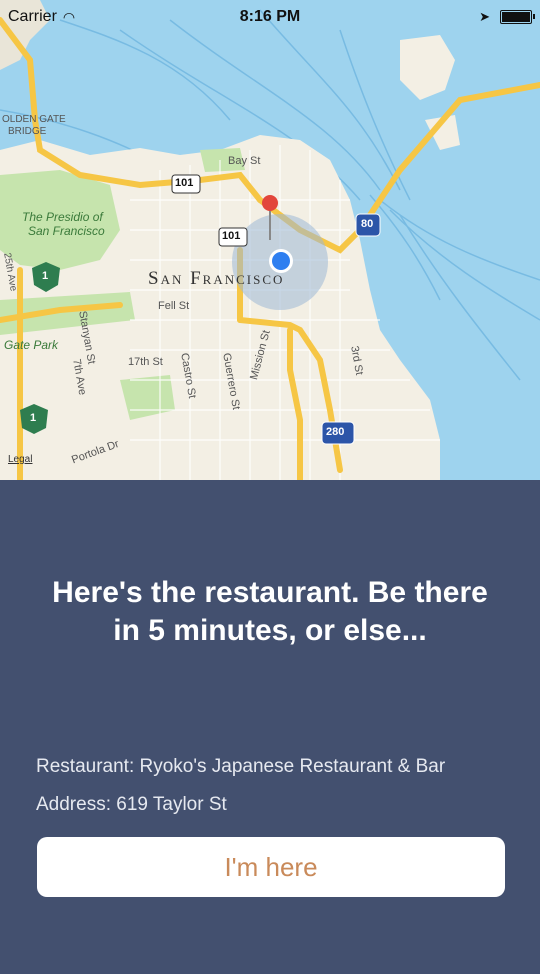 The height and width of the screenshot is (974, 540). What do you see at coordinates (231, 236) in the screenshot?
I see `route-101-shield-2: 101` at bounding box center [231, 236].